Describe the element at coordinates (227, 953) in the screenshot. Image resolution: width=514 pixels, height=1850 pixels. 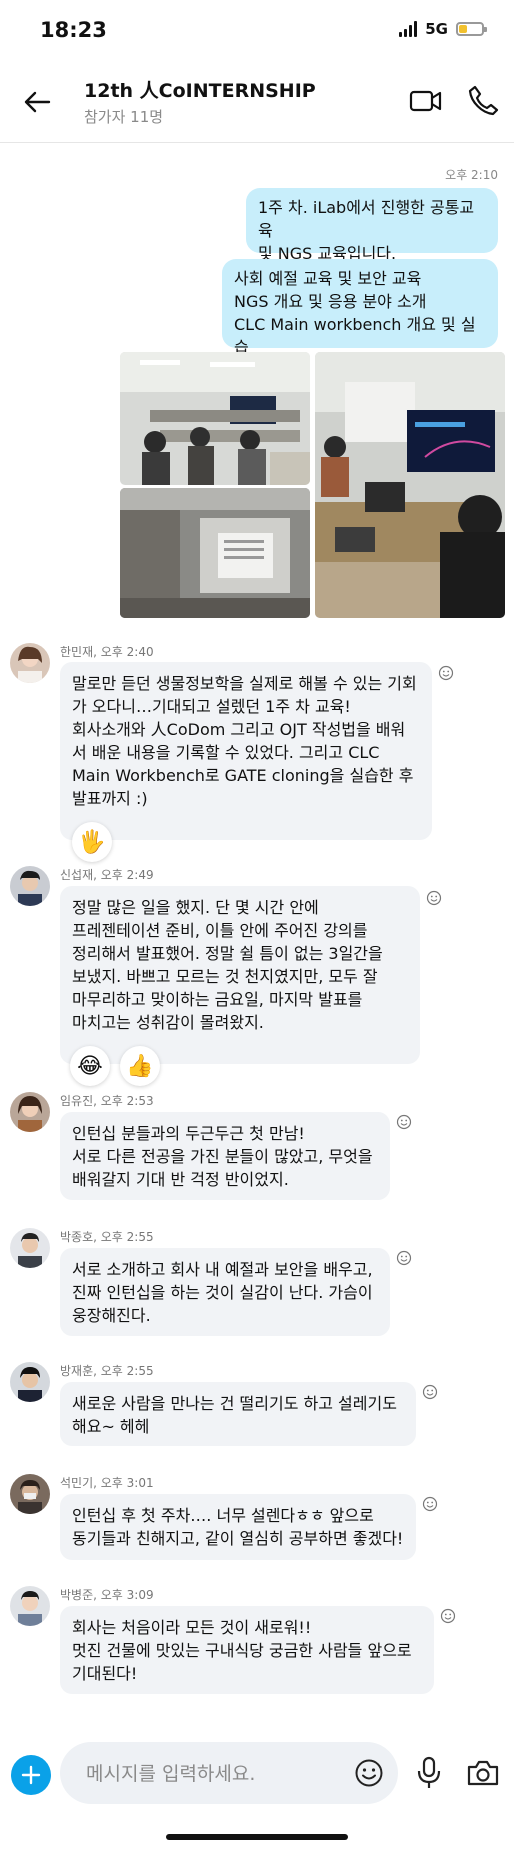
I see `message-line: 정리해서 발표했어. 정말 쉴 틈이 없는 3일간을` at that location.